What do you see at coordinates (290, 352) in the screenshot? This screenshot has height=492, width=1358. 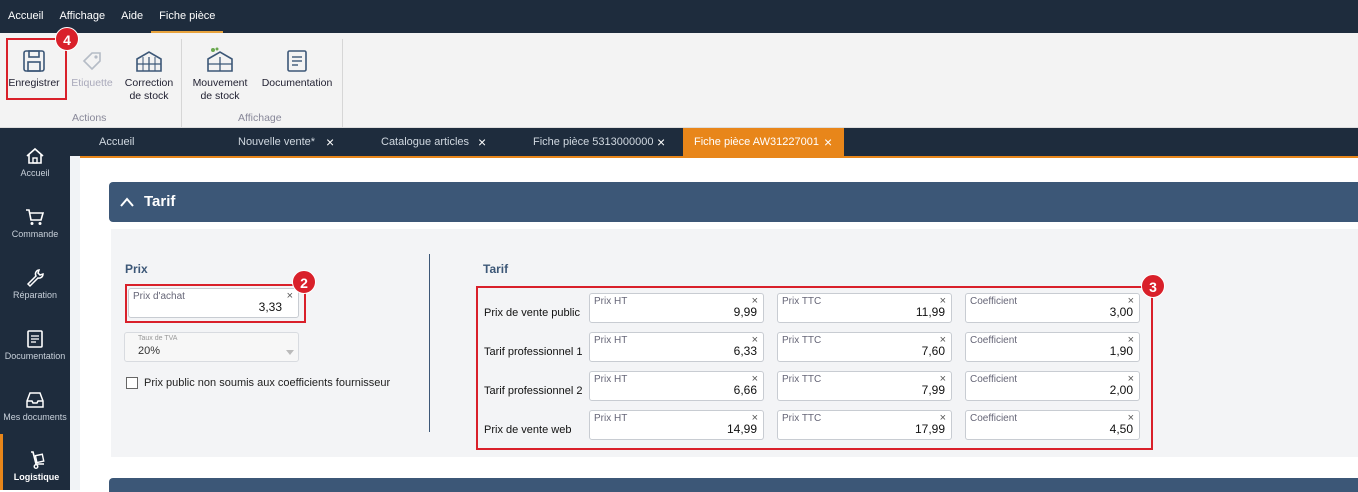 I see `chevron-down-icon` at bounding box center [290, 352].